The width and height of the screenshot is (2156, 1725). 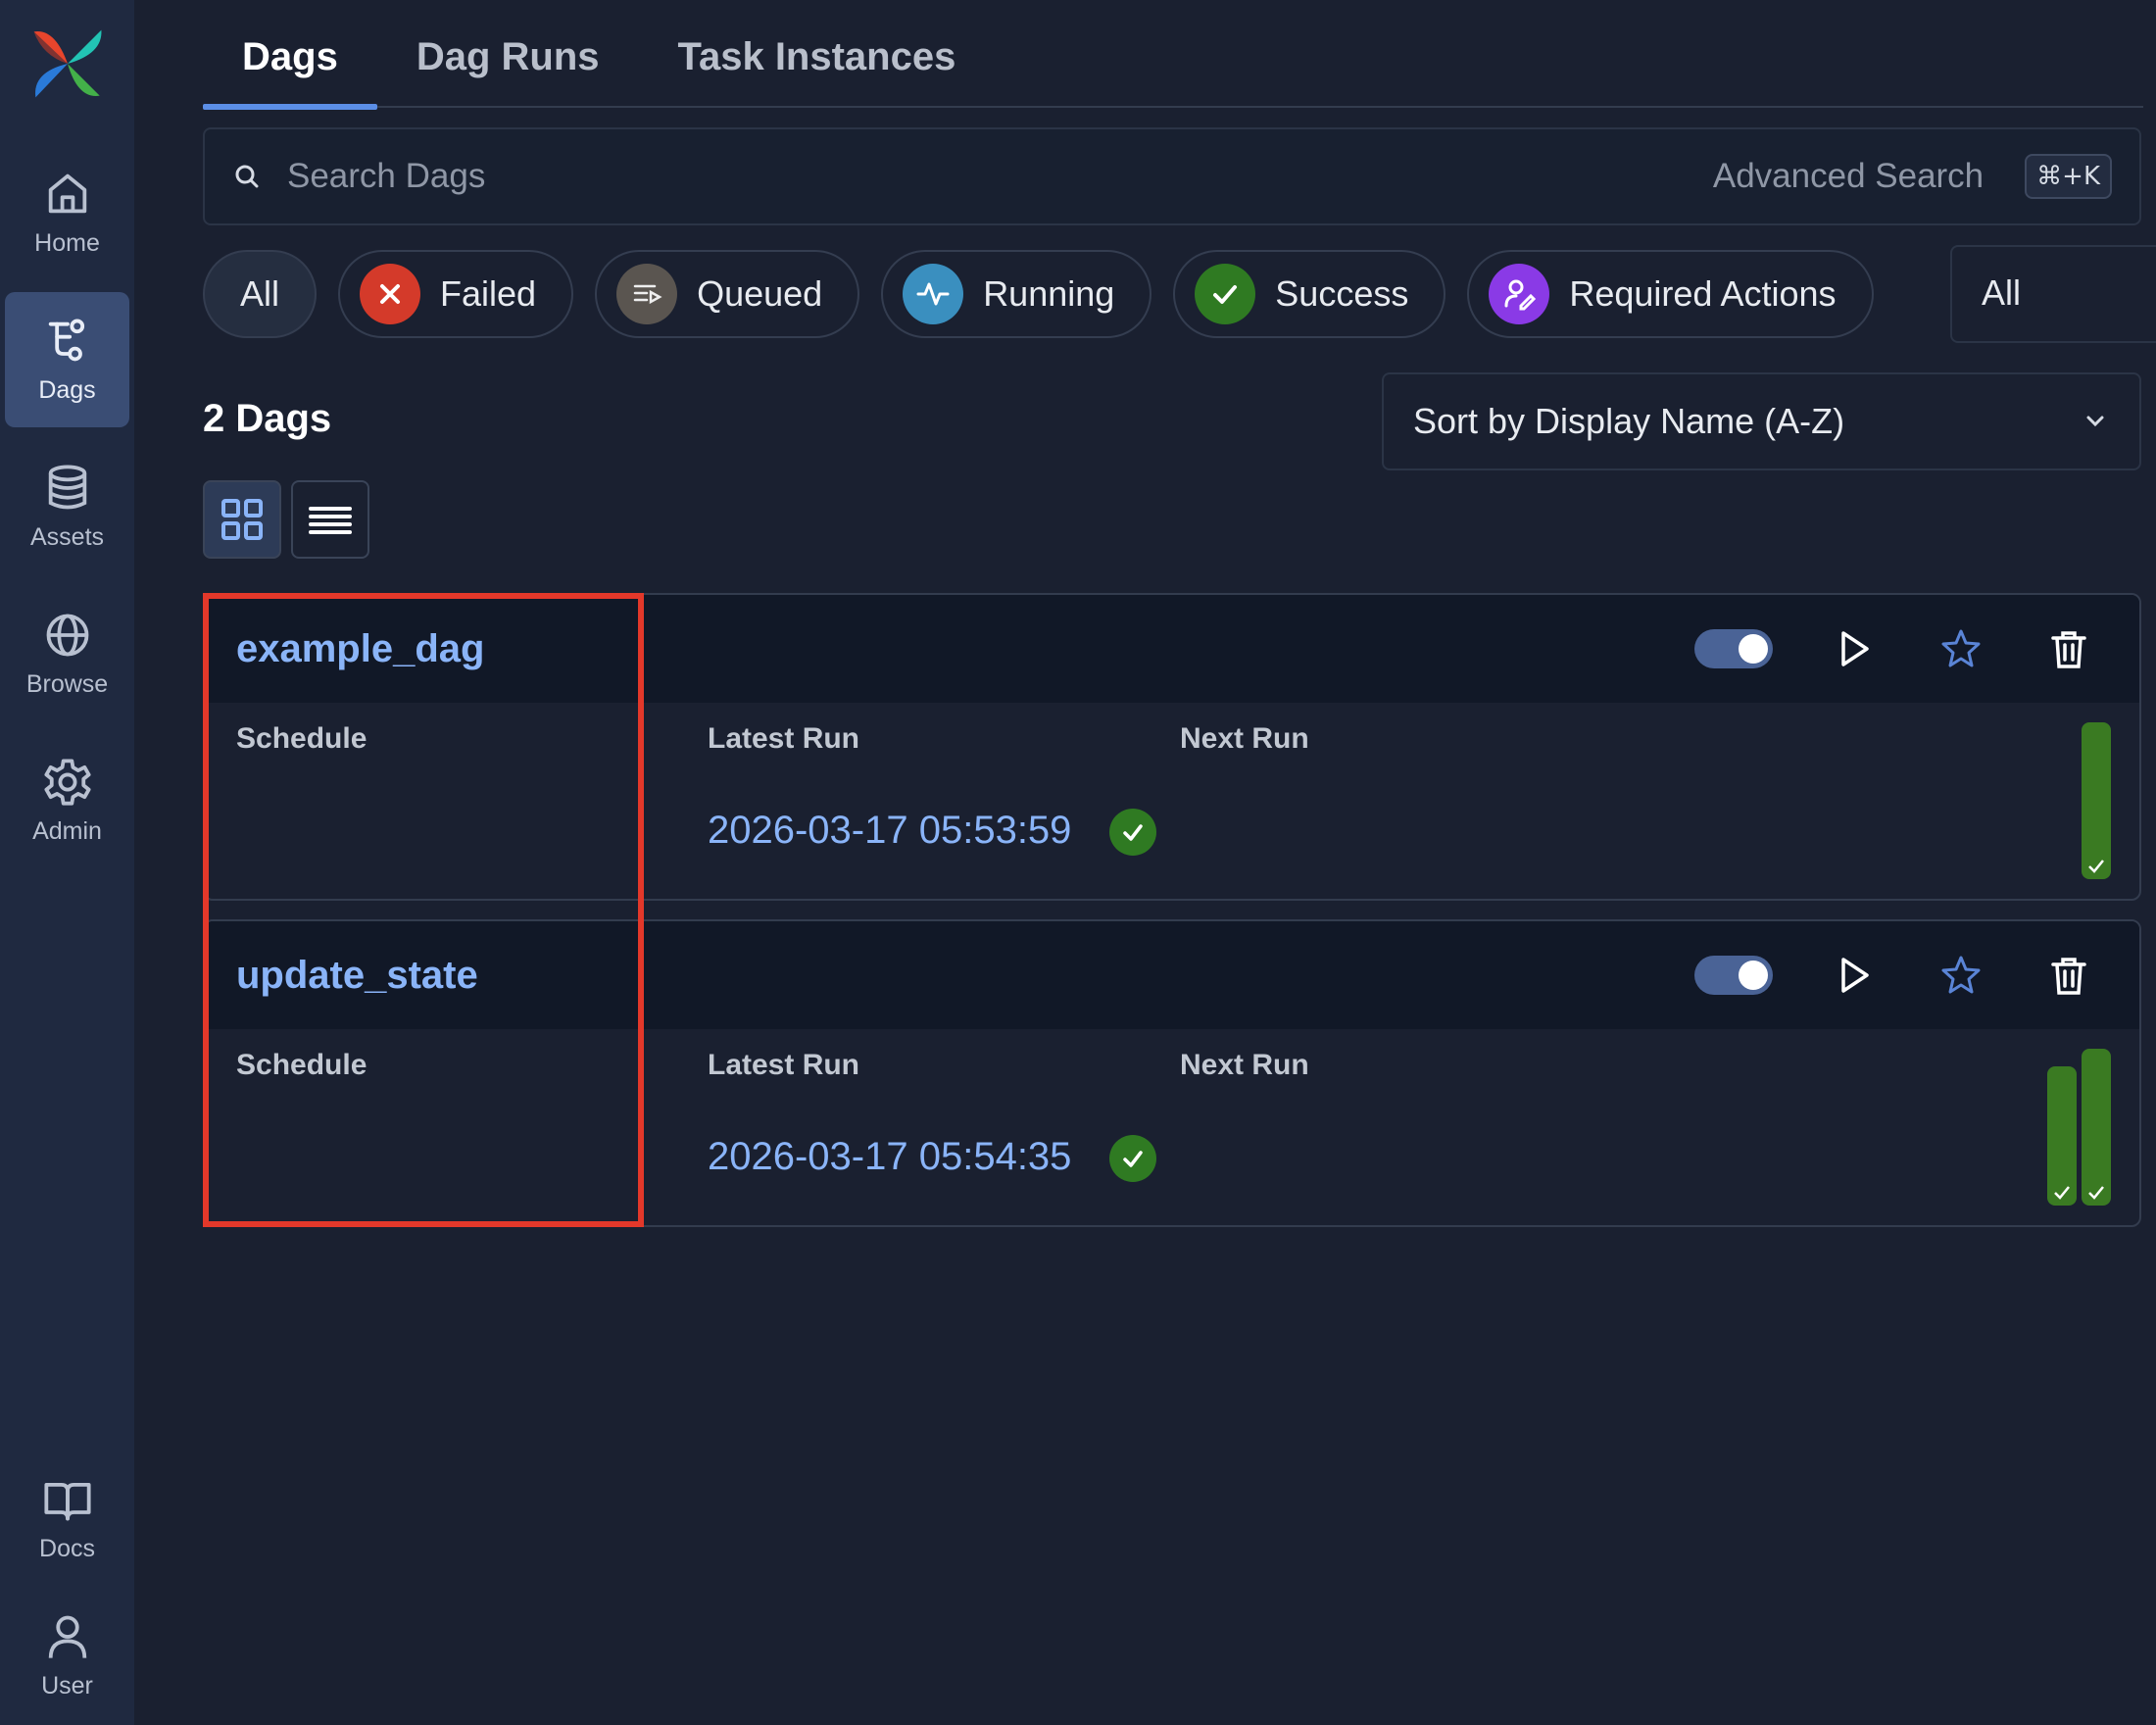 I want to click on filter-failed: Failed, so click(x=456, y=294).